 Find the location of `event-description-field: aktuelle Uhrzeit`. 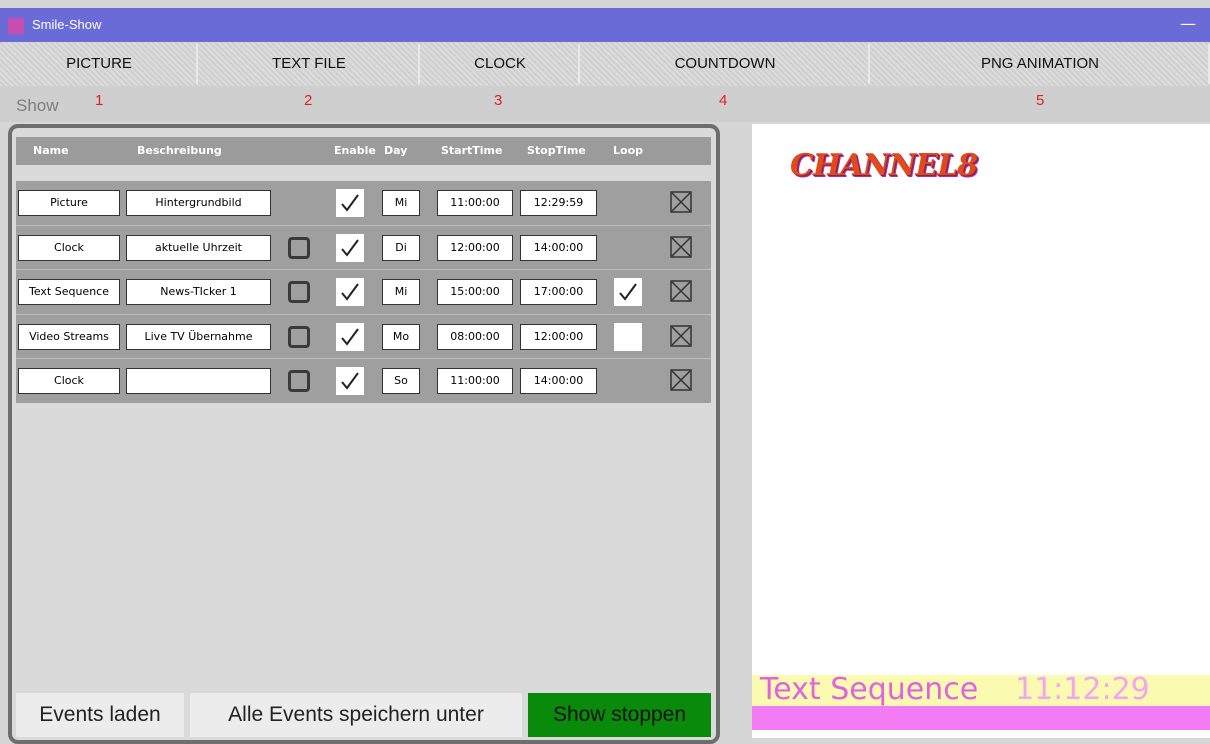

event-description-field: aktuelle Uhrzeit is located at coordinates (198, 248).